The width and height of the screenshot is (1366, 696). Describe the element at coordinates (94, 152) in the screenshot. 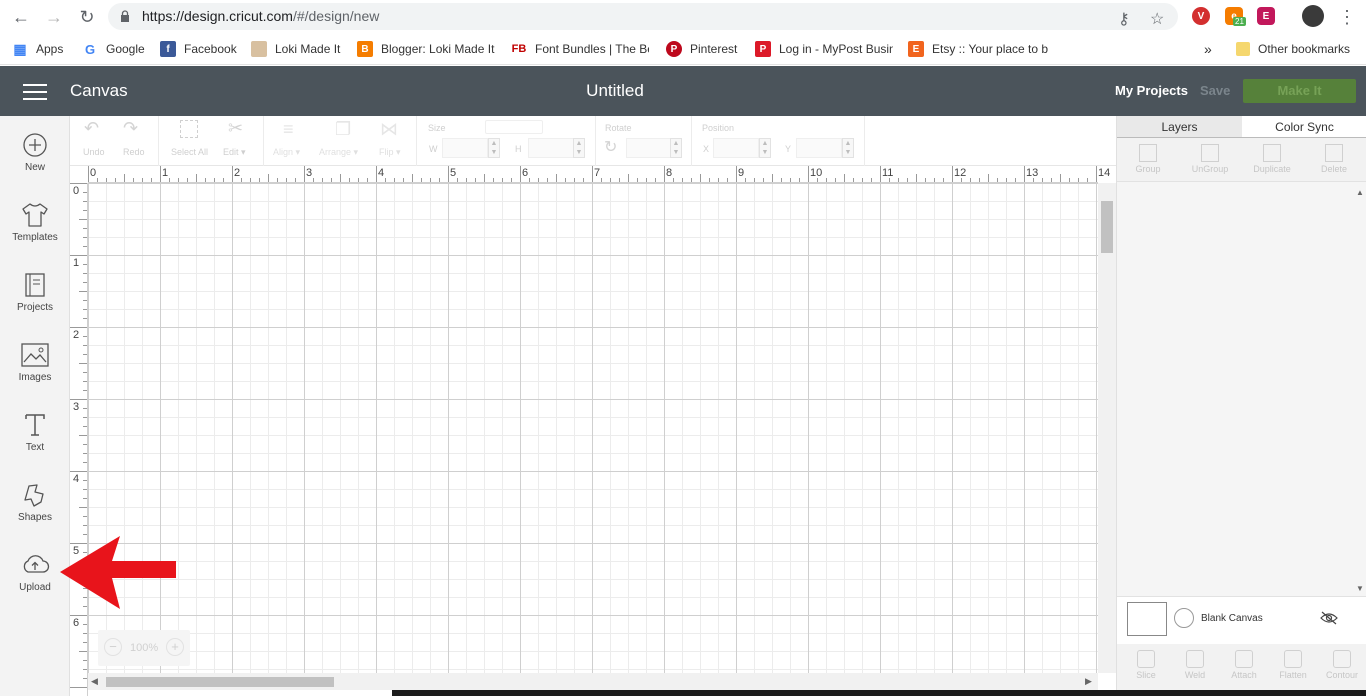

I see `undo-button: Undo` at that location.